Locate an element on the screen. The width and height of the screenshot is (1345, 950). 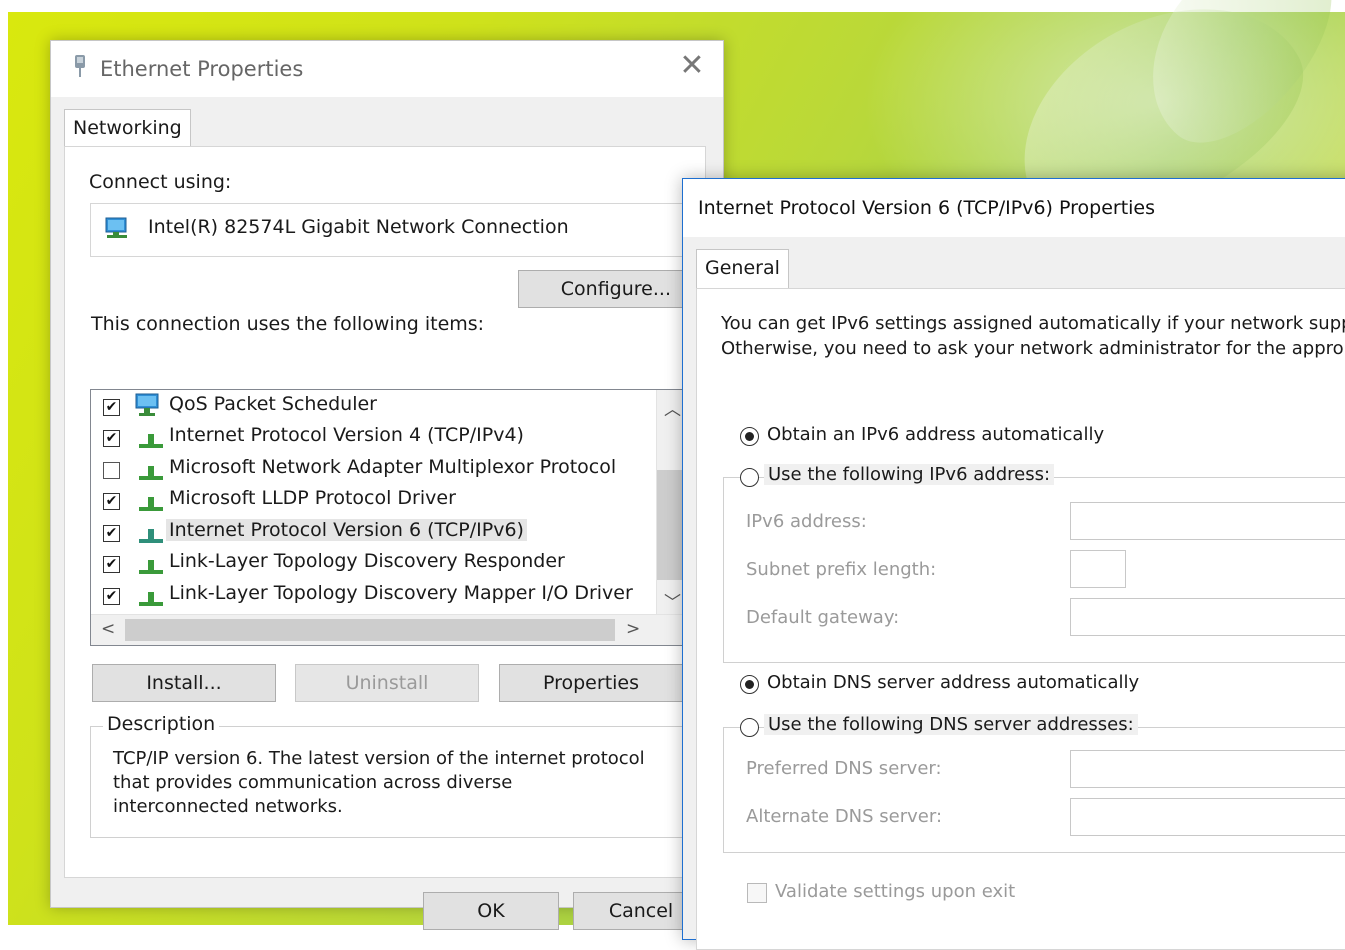
scroll-right-icon: > is located at coordinates (633, 629).